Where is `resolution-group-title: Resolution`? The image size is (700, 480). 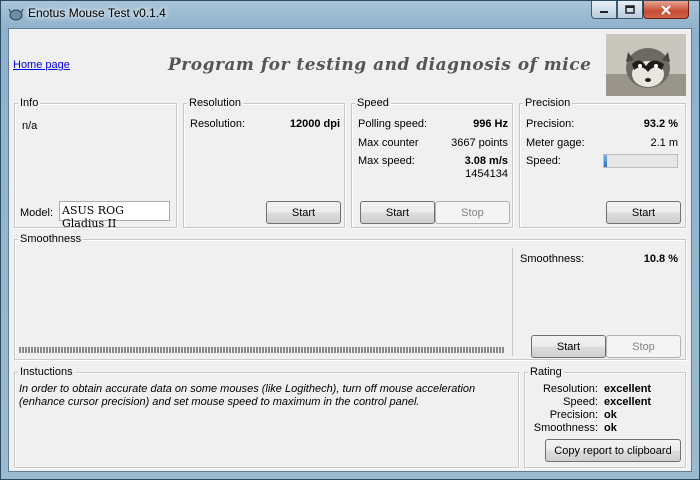
resolution-group-title: Resolution is located at coordinates (215, 103).